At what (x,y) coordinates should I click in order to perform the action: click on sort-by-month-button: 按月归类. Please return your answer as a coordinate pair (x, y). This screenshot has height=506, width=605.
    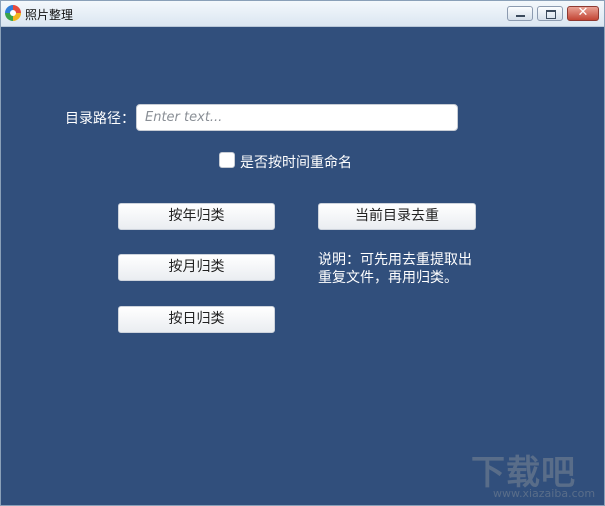
    Looking at the image, I should click on (196, 267).